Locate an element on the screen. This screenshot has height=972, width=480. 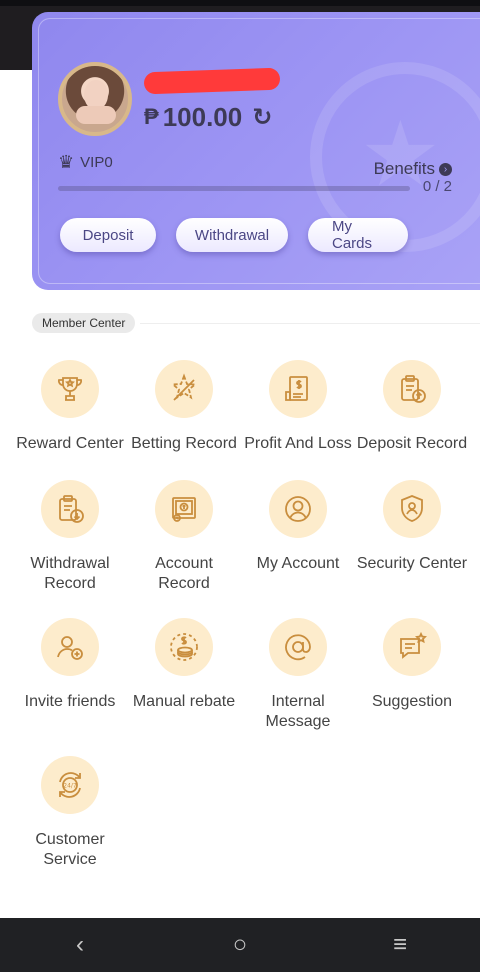
invite-user-icon is located at coordinates (70, 647).